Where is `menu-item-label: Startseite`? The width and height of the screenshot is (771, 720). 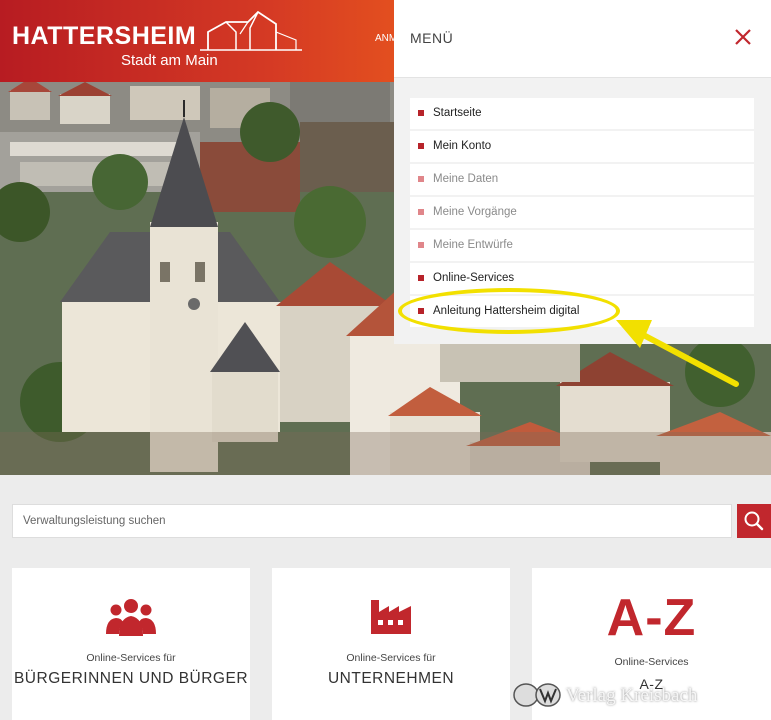
menu-item-label: Startseite is located at coordinates (457, 113).